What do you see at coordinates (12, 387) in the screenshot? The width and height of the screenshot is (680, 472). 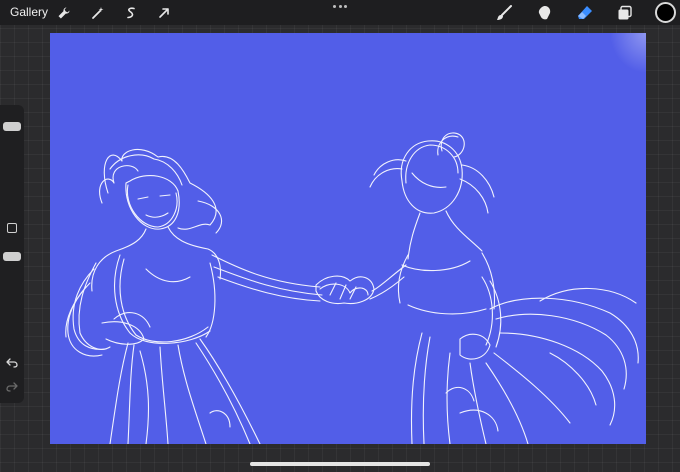 I see `redo-icon` at bounding box center [12, 387].